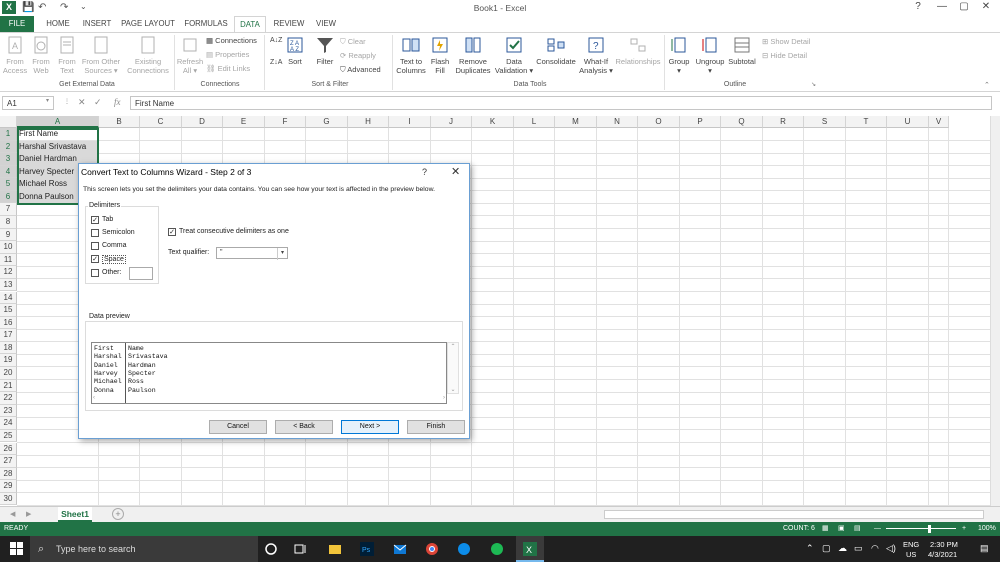  I want to click on relationships-button: Relationships, so click(638, 50).